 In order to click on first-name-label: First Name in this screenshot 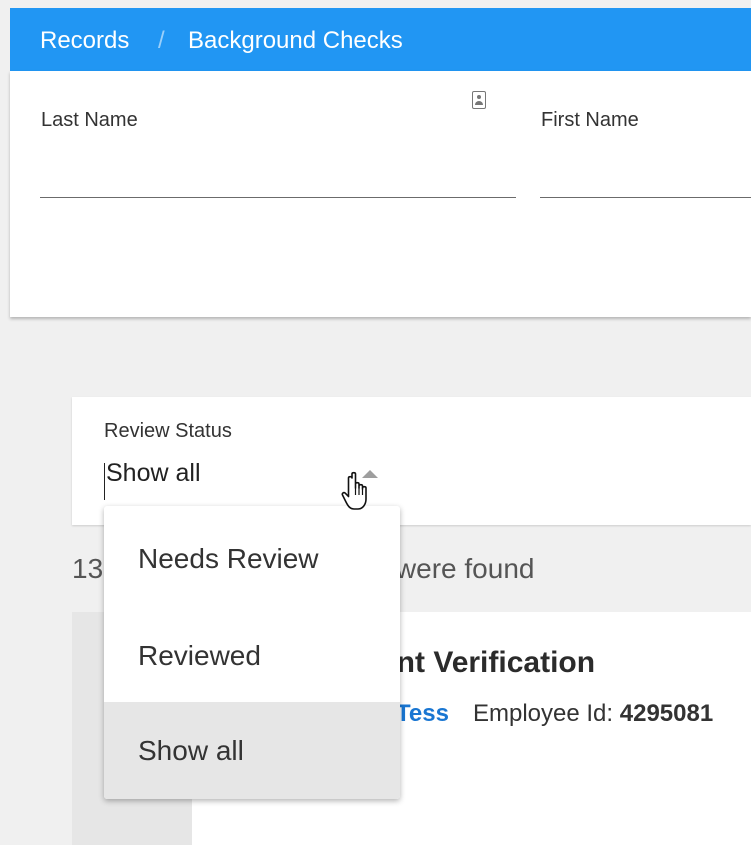, I will do `click(590, 120)`.